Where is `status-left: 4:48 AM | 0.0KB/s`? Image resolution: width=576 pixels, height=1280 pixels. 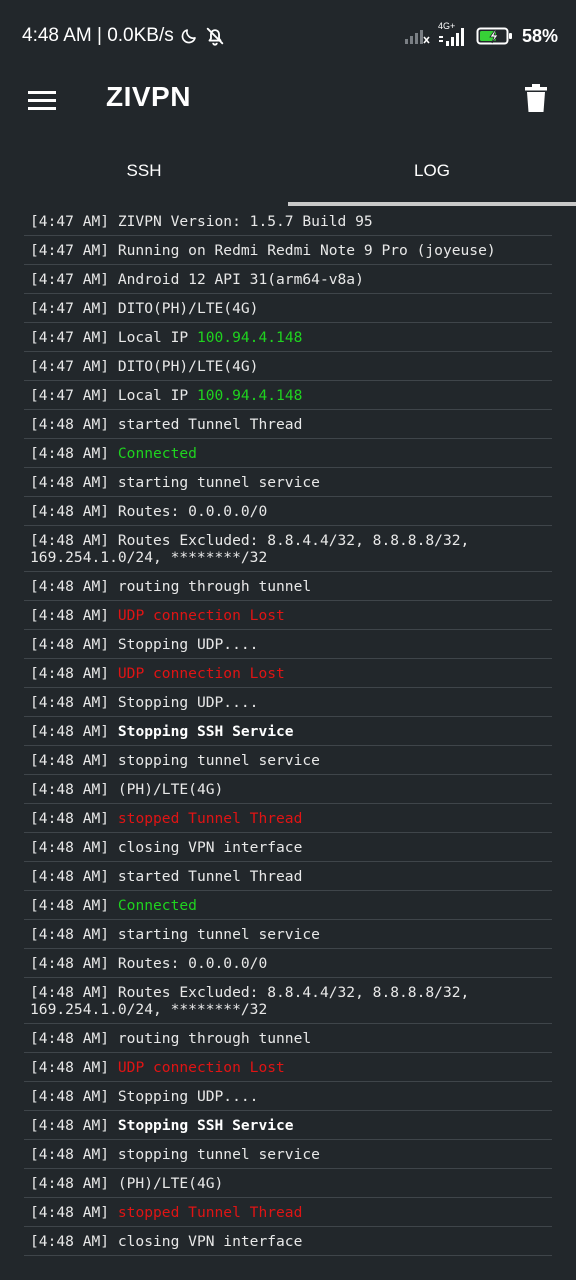 status-left: 4:48 AM | 0.0KB/s is located at coordinates (124, 36).